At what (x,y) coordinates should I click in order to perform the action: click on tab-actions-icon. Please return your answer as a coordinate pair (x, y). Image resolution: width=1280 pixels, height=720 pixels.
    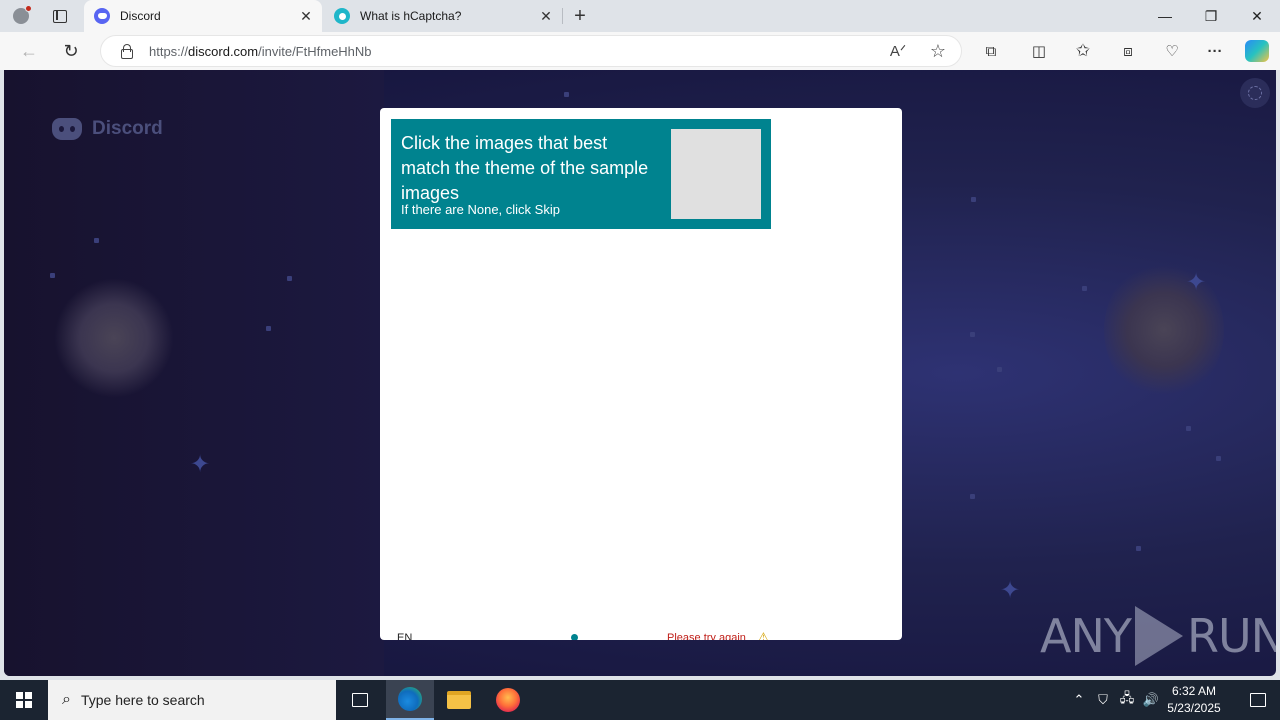
    Looking at the image, I should click on (60, 16).